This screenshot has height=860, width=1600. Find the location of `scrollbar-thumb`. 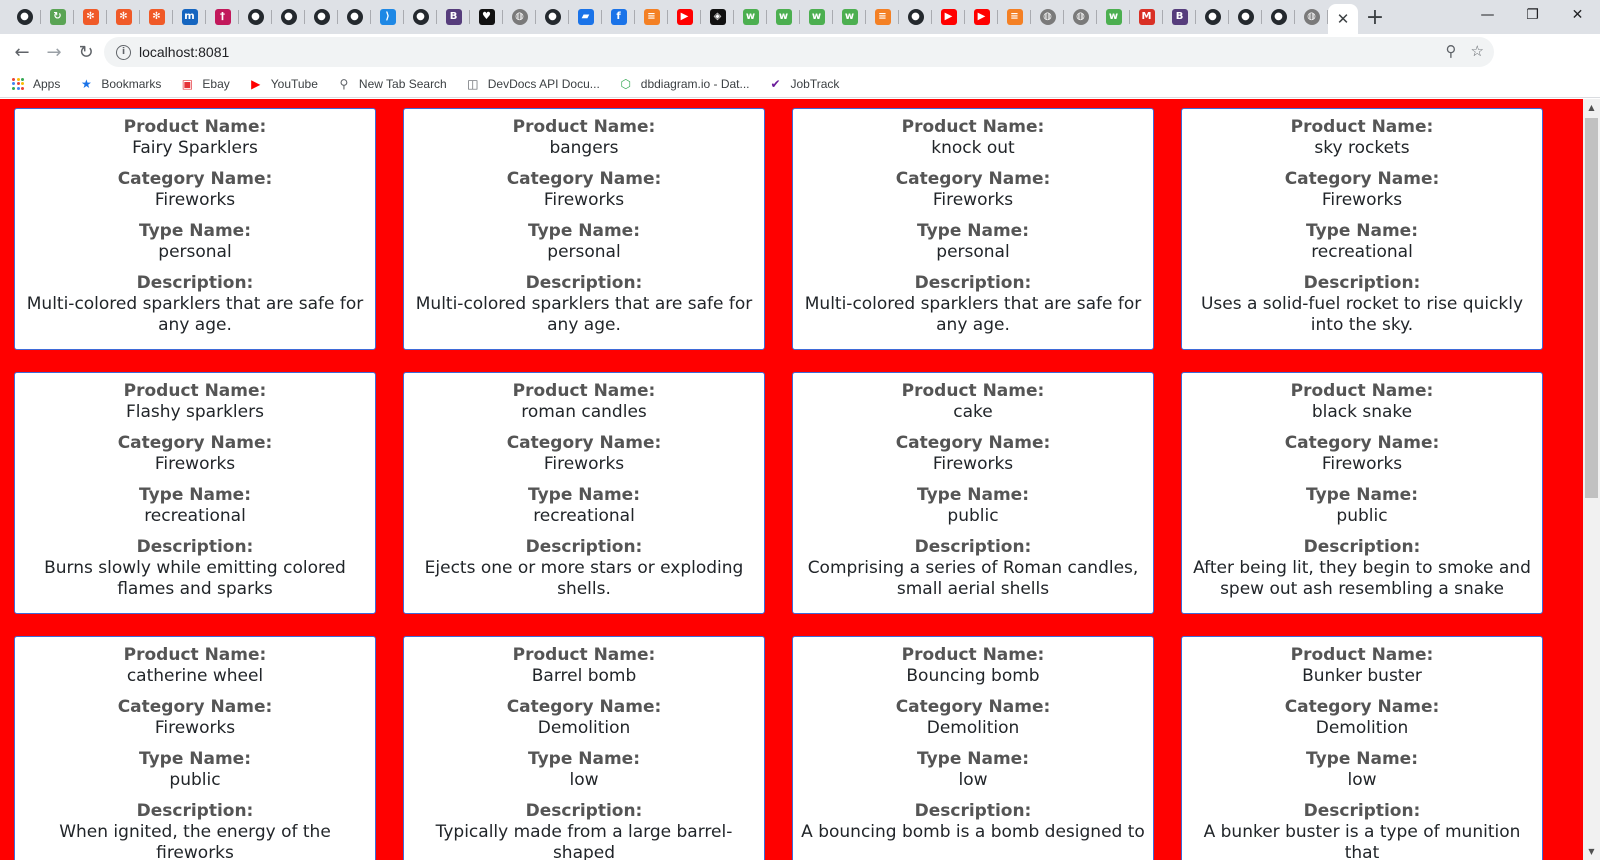

scrollbar-thumb is located at coordinates (1591, 308).